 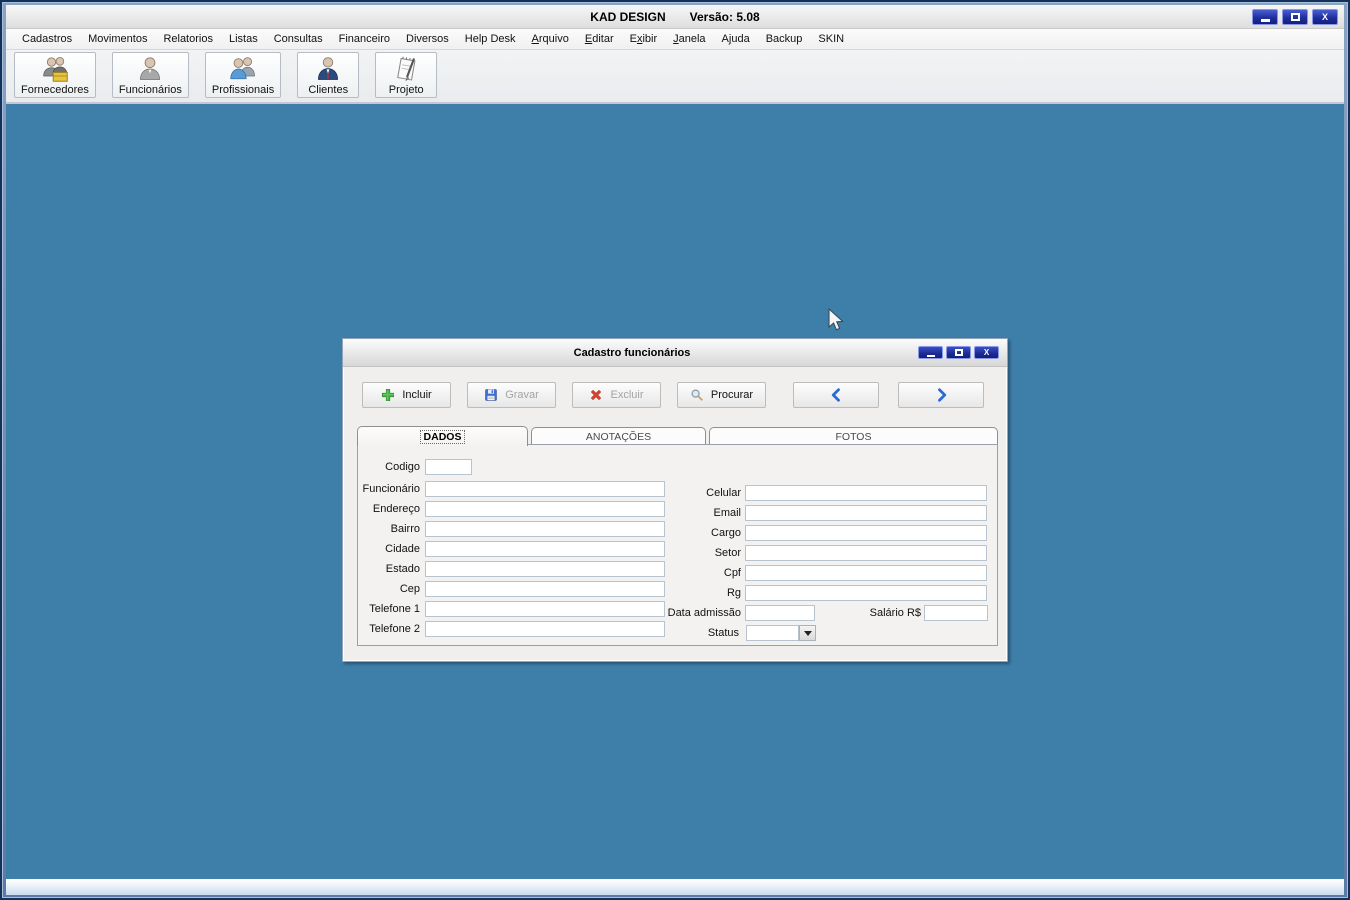 I want to click on codigo-input, so click(x=448, y=467).